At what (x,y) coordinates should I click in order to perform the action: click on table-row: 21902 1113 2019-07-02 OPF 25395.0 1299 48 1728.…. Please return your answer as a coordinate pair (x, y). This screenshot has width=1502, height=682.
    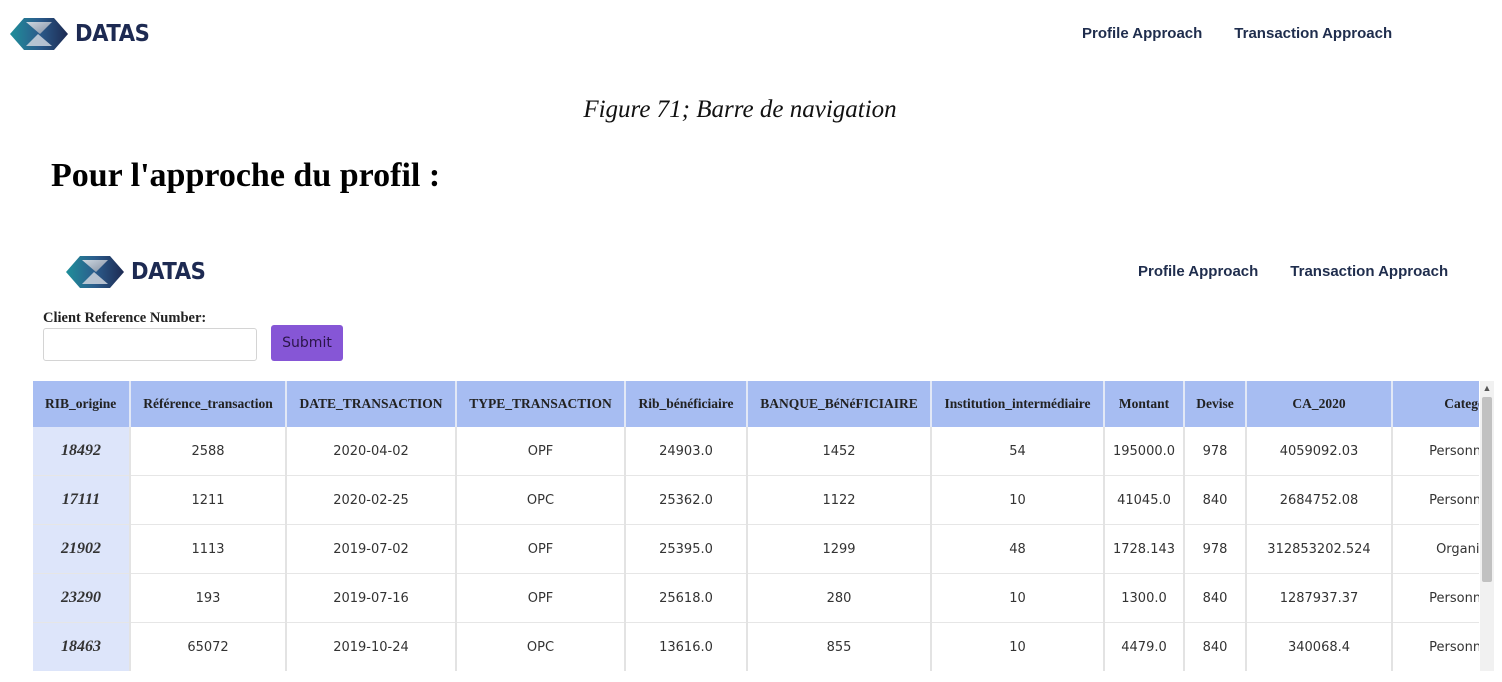
    Looking at the image, I should click on (756, 549).